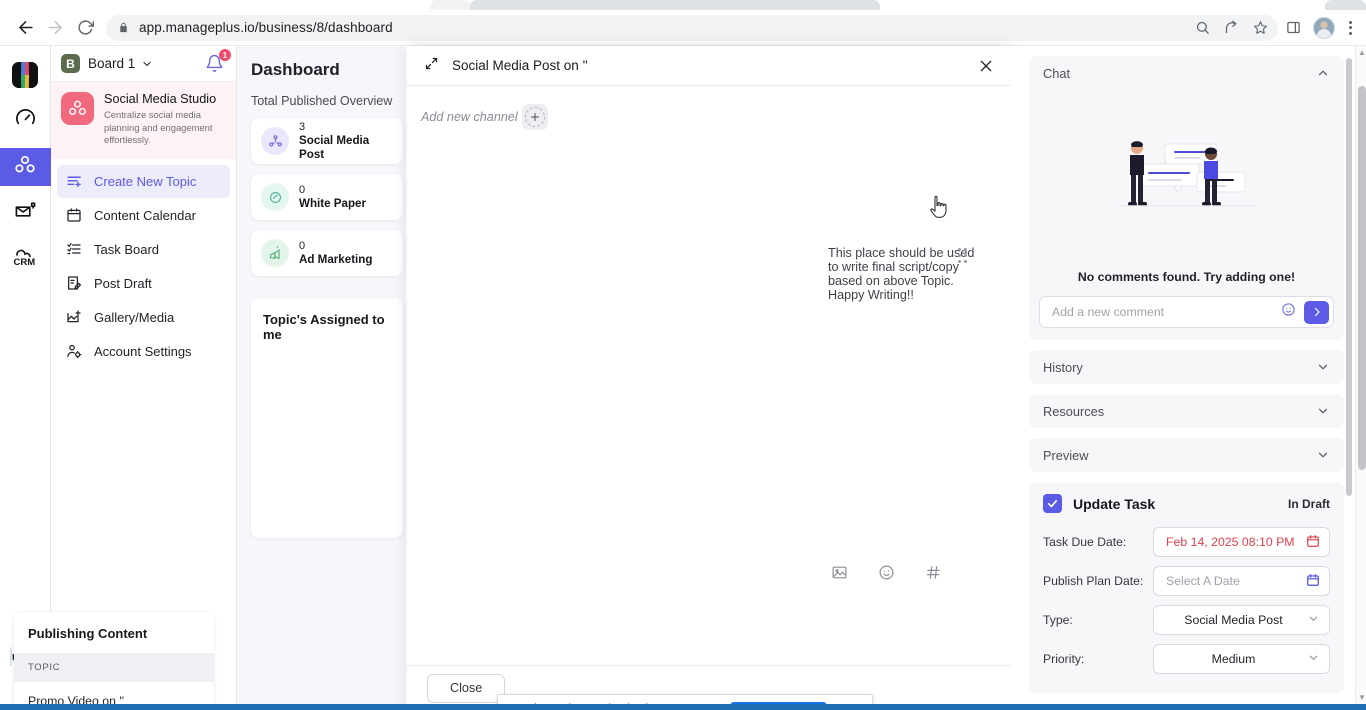  What do you see at coordinates (25, 213) in the screenshot?
I see `rail-item-mail-campaign` at bounding box center [25, 213].